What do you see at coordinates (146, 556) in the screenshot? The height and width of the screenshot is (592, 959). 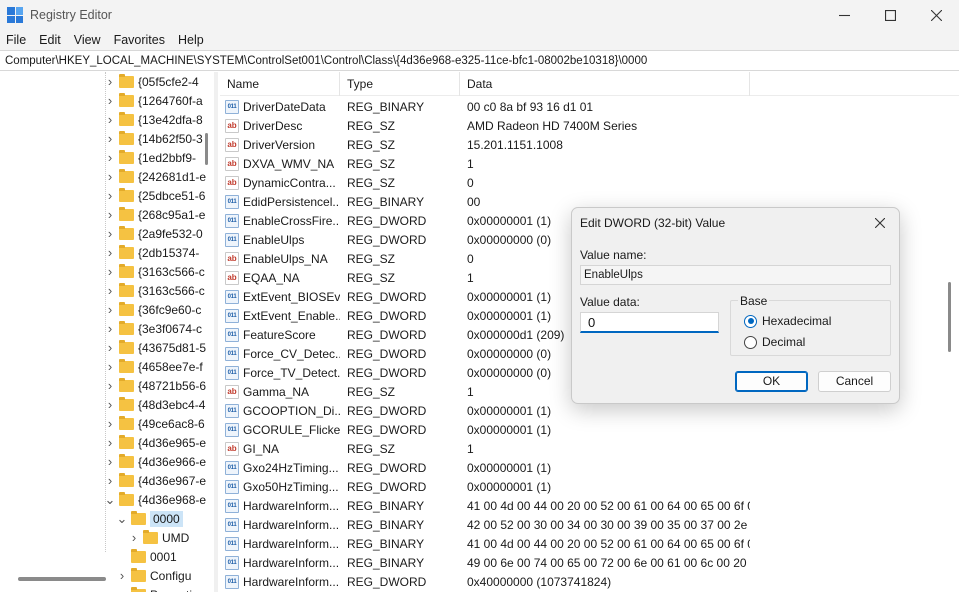 I see `tree-item: 0001` at bounding box center [146, 556].